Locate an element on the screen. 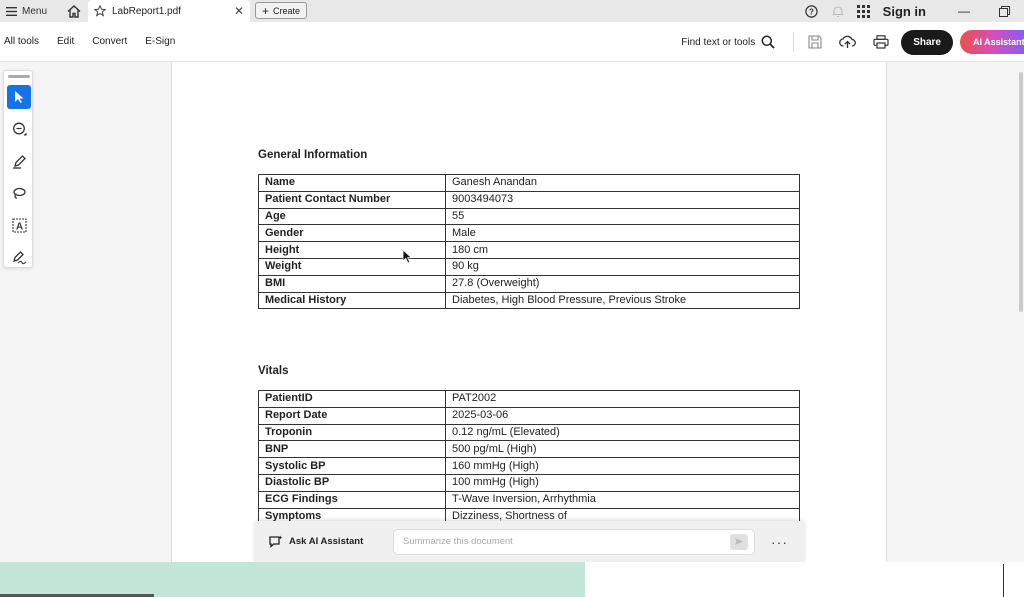  table-row: Age 55 is located at coordinates (529, 216).